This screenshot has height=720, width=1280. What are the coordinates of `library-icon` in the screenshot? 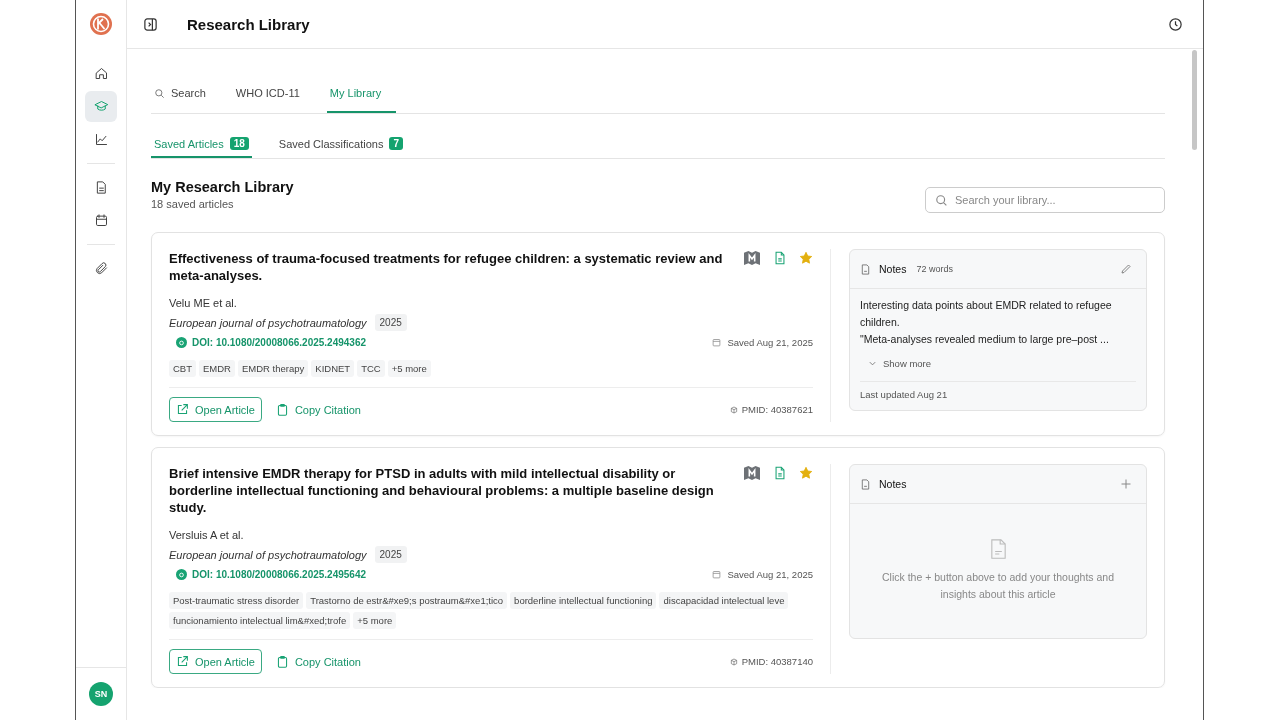 It's located at (101, 106).